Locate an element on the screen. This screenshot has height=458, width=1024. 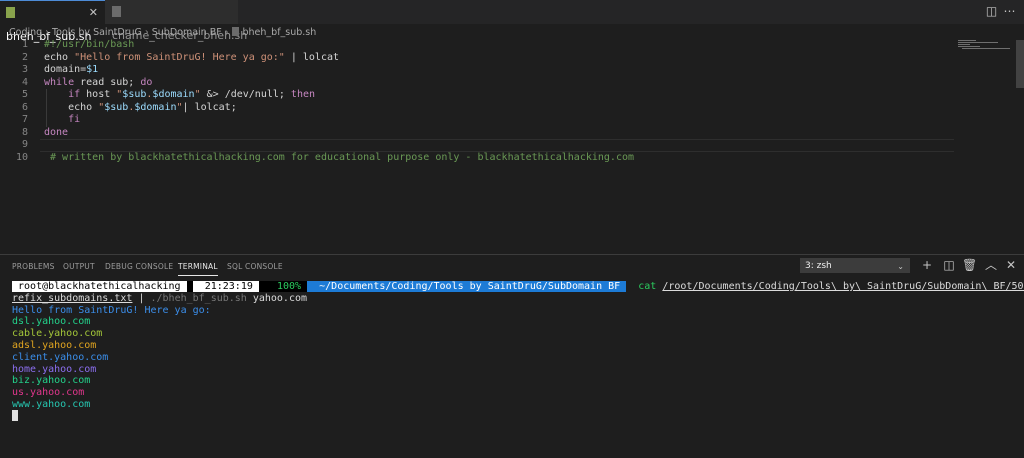
prompt-battery: 100% is located at coordinates (289, 286).